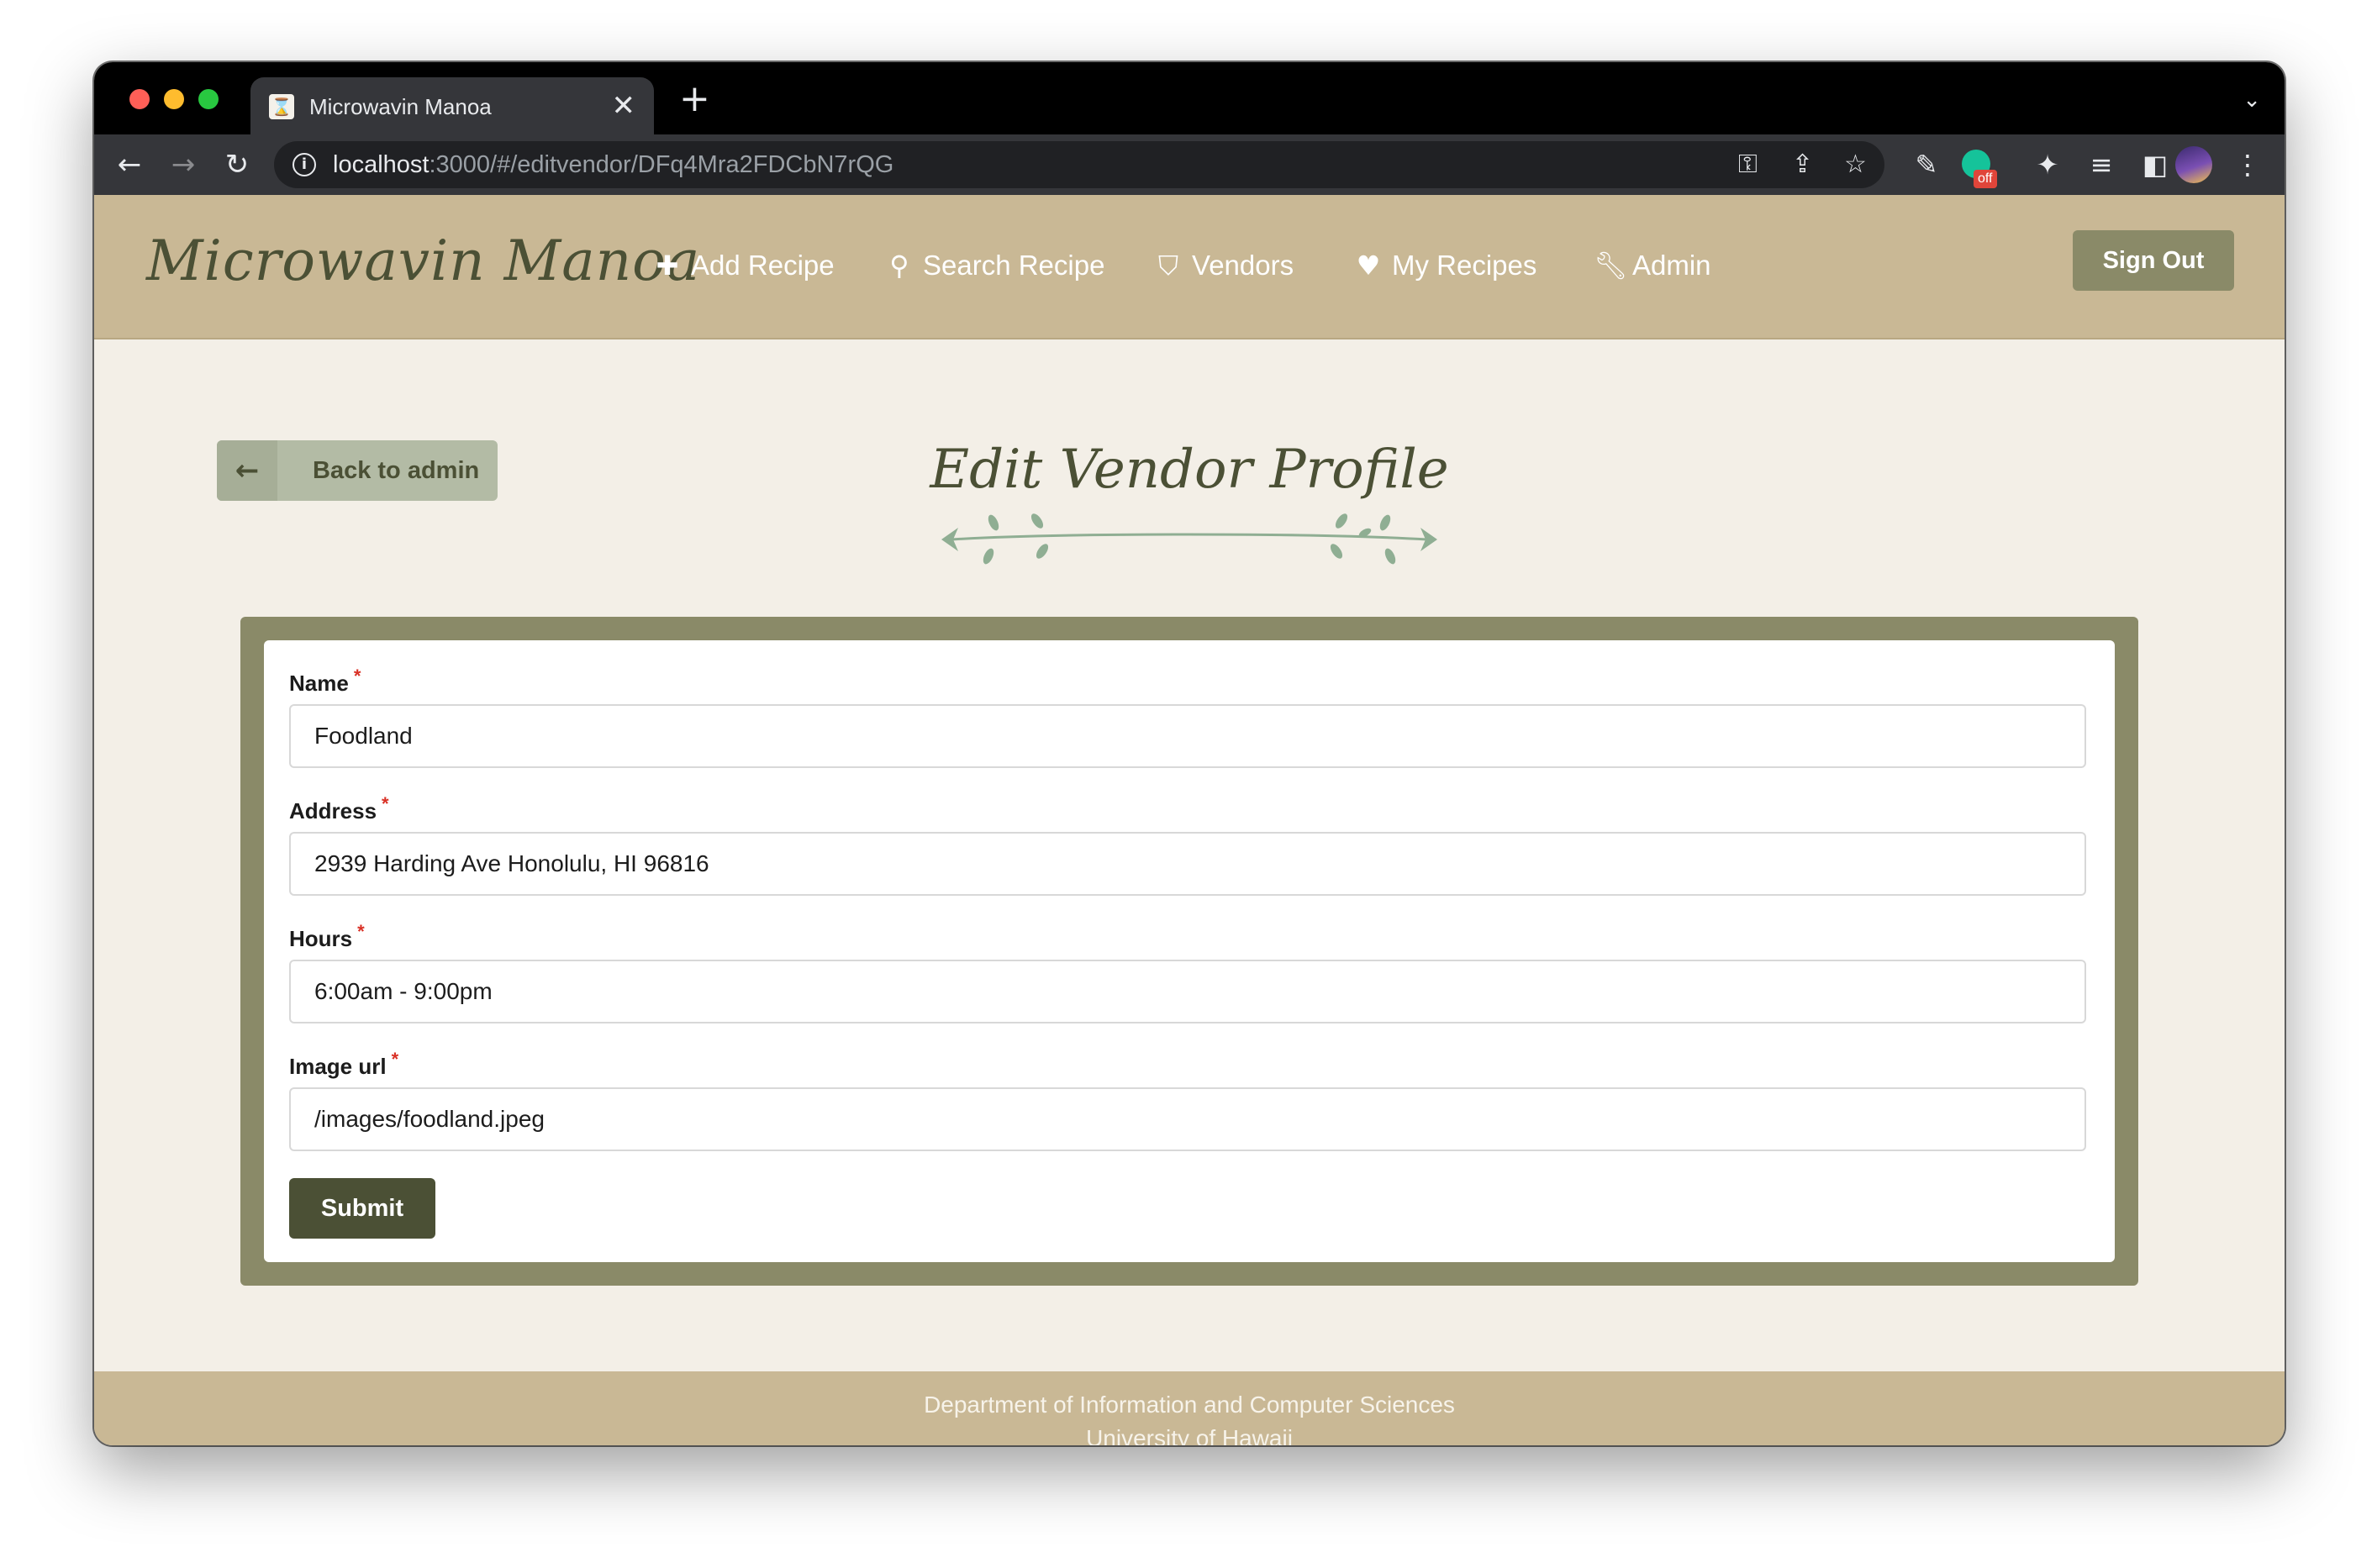 The image size is (2377, 1568). I want to click on forward-arrow-icon: →, so click(184, 164).